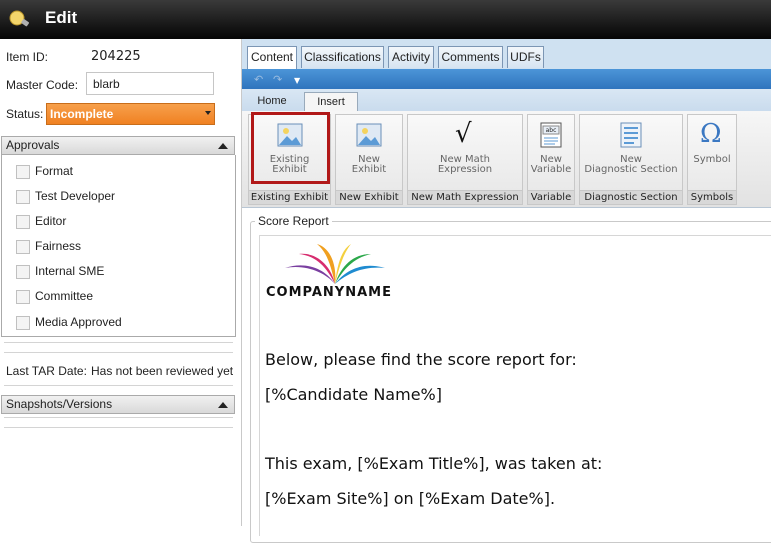  What do you see at coordinates (23, 323) in the screenshot?
I see `approval-checkbox-media-approved` at bounding box center [23, 323].